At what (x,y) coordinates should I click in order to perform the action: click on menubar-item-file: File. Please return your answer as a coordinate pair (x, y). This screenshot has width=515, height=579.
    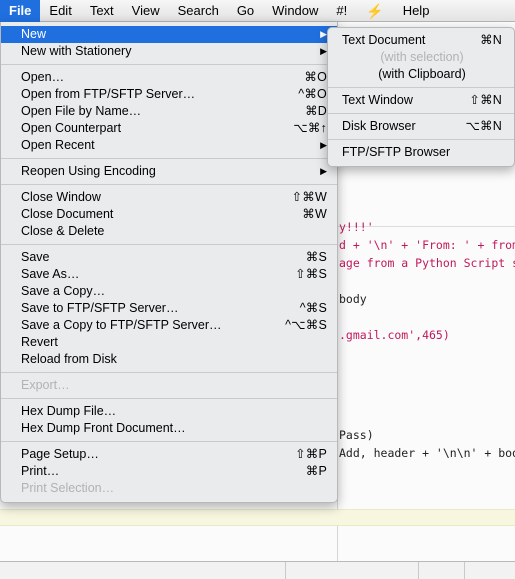
    Looking at the image, I should click on (20, 11).